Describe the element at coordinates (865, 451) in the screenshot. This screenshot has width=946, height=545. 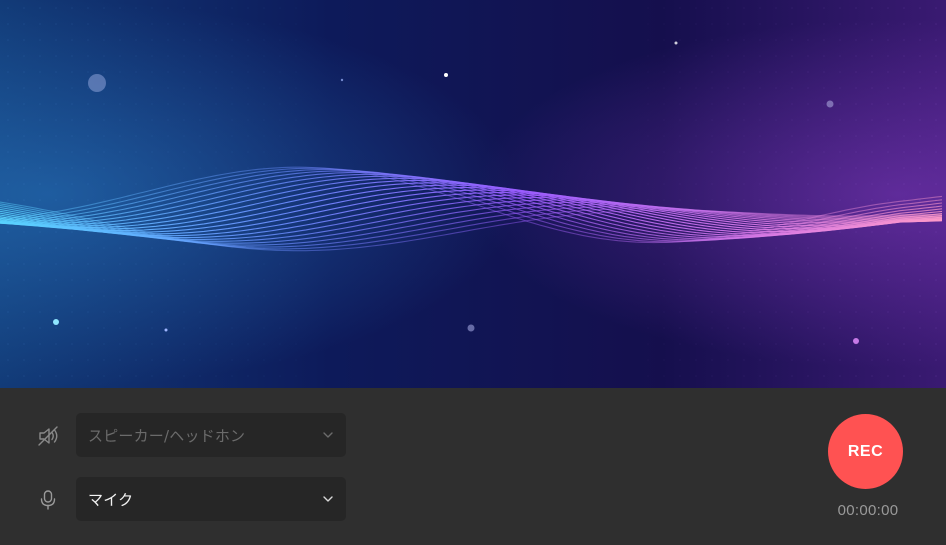
I see `record-button: REC` at that location.